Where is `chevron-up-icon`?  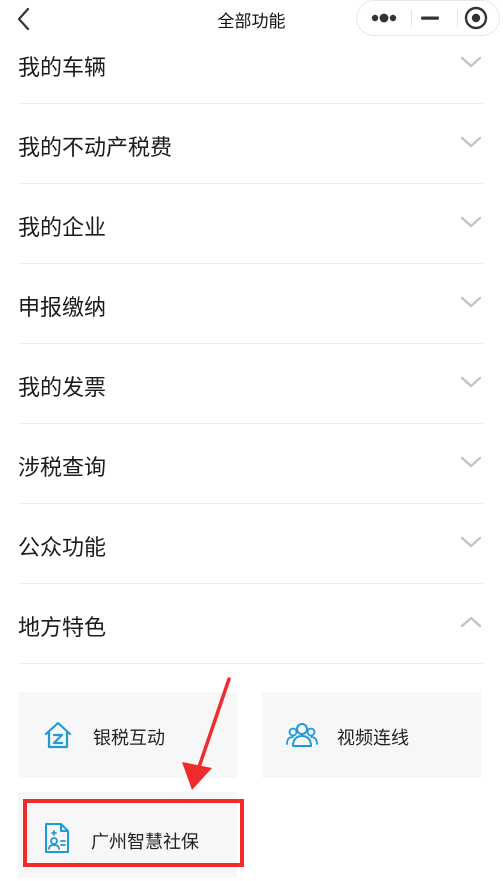 chevron-up-icon is located at coordinates (471, 622).